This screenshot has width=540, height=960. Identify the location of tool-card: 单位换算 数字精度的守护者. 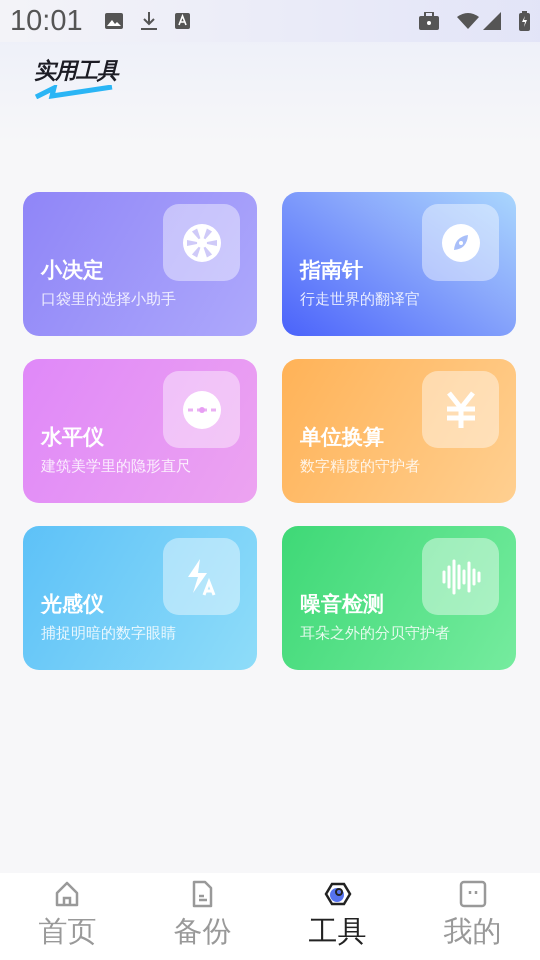
(399, 431).